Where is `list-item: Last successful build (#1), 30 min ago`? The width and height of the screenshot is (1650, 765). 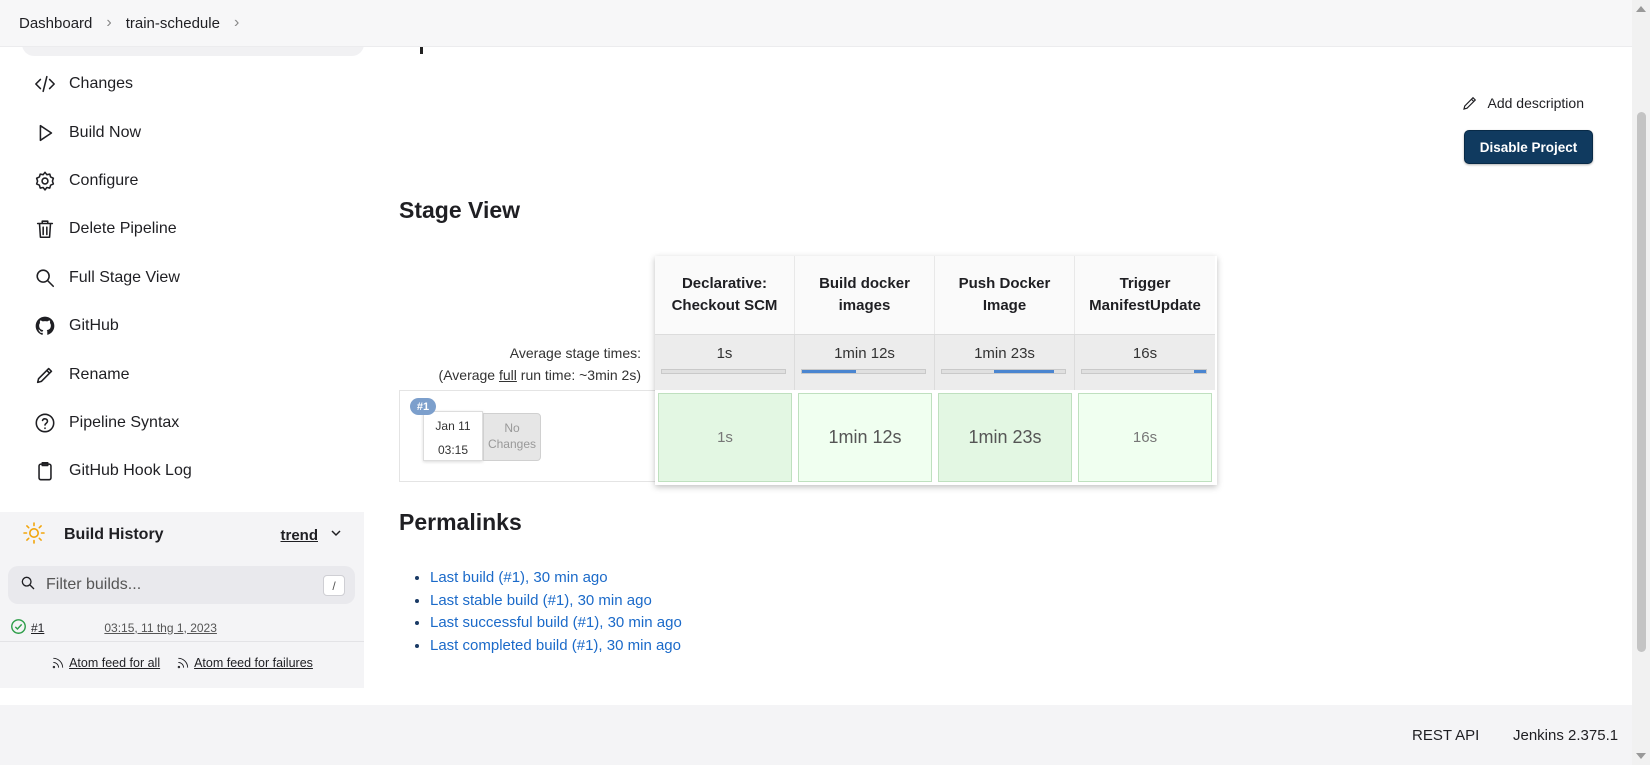
list-item: Last successful build (#1), 30 min ago is located at coordinates (556, 623).